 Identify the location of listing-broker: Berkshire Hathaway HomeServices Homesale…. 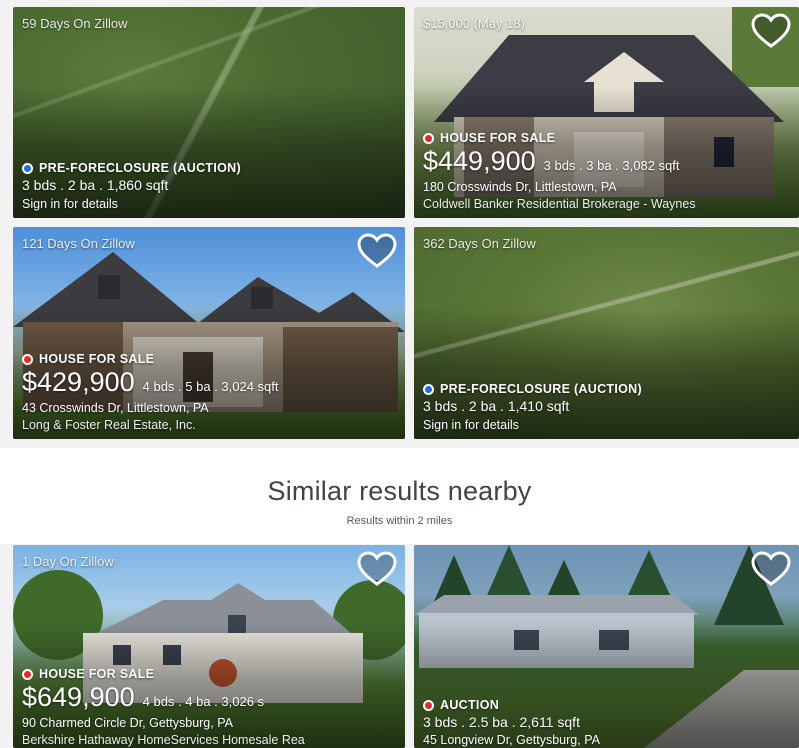
(163, 740).